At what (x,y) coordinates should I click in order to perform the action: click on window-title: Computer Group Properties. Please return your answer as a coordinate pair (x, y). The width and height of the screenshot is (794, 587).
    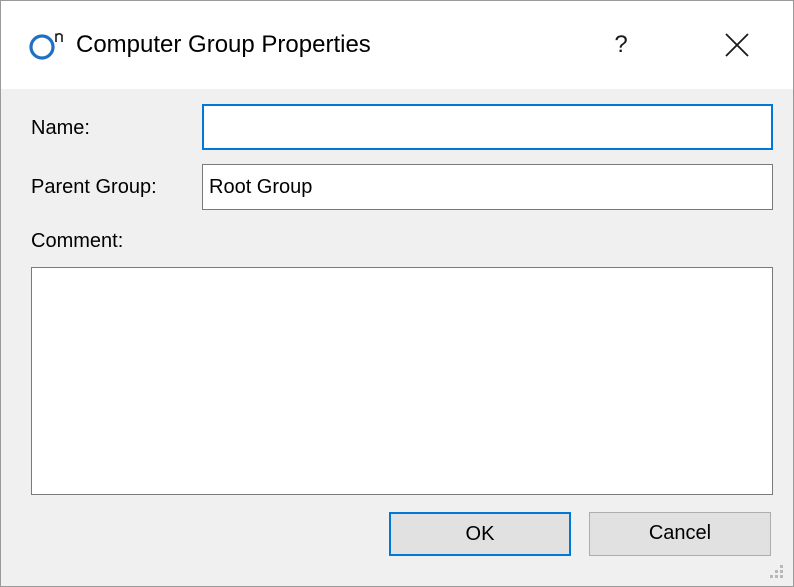
    Looking at the image, I should click on (223, 44).